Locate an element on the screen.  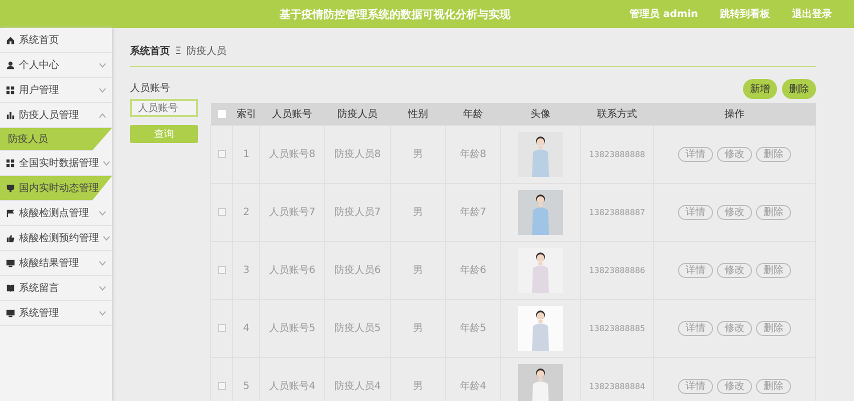
sidebar-item: 核酸检测预约管理 is located at coordinates (56, 238).